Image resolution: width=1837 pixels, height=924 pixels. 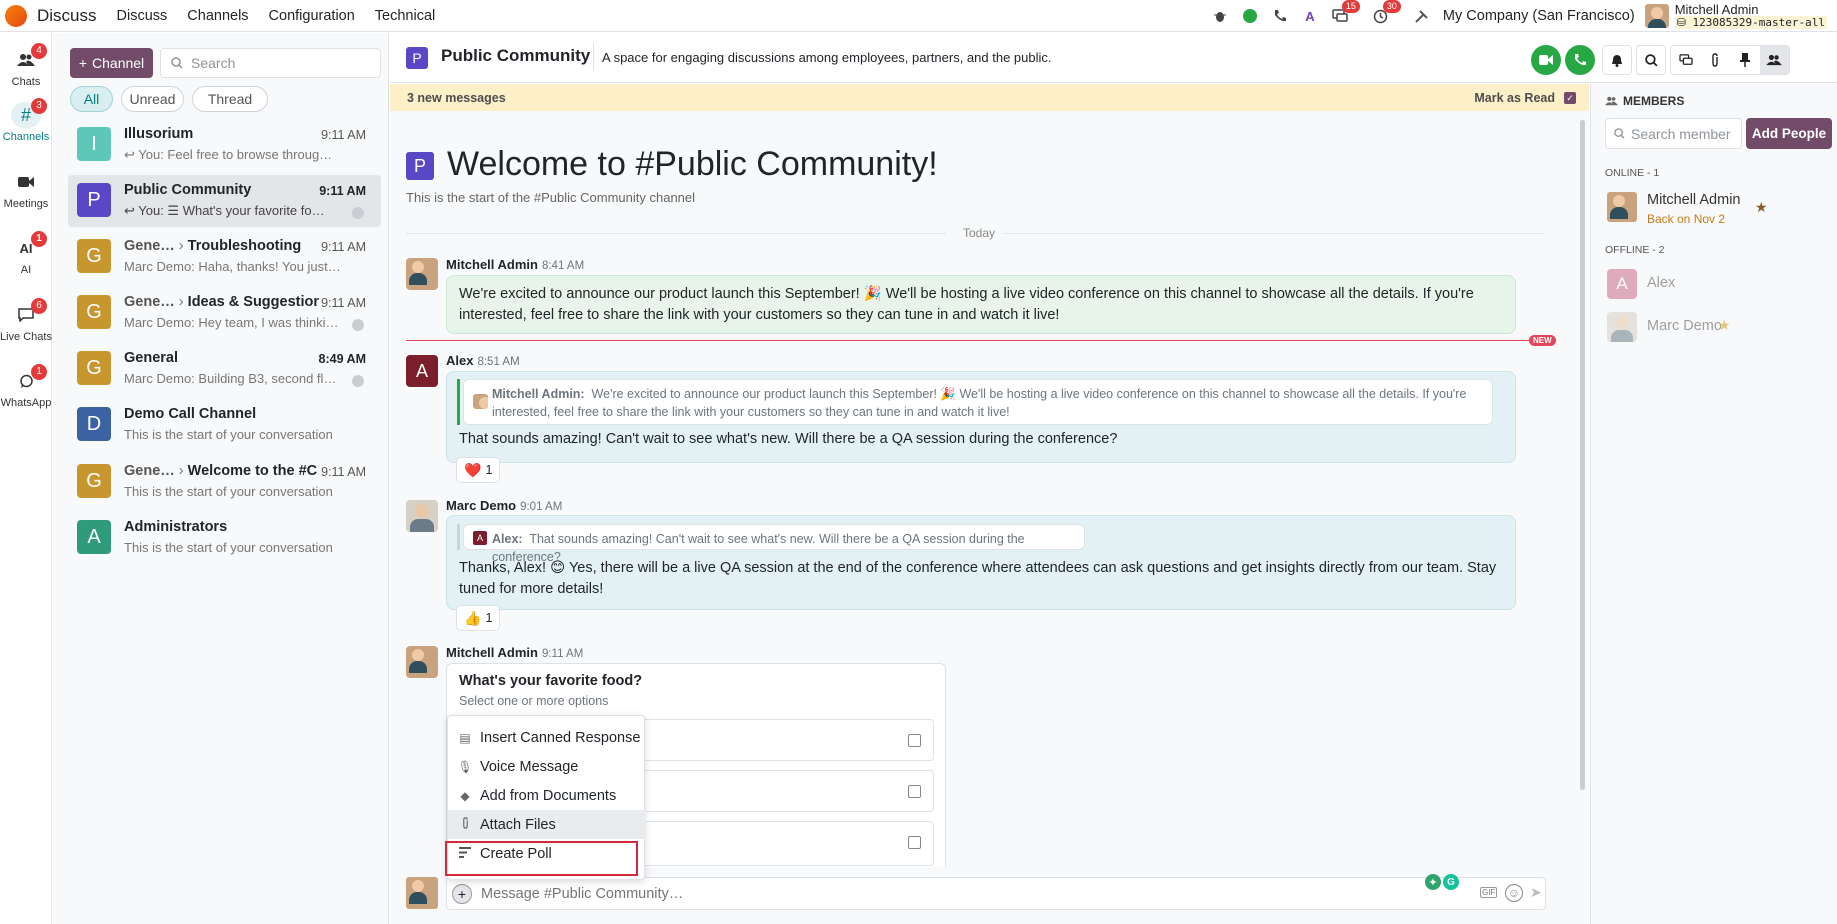 What do you see at coordinates (26, 386) in the screenshot?
I see `rail-whatsapp: 1 WhatsApp` at bounding box center [26, 386].